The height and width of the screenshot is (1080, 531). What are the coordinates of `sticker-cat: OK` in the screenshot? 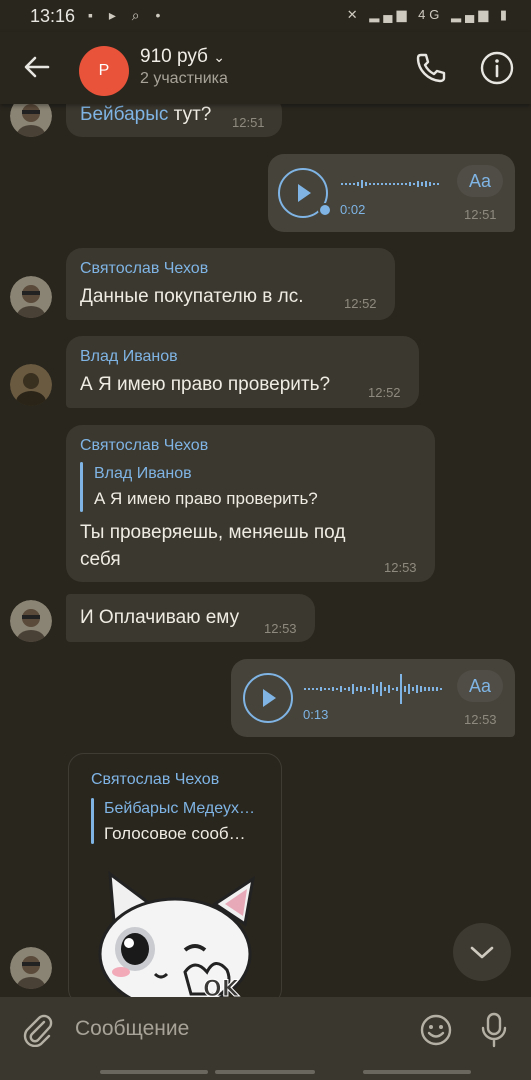 It's located at (175, 926).